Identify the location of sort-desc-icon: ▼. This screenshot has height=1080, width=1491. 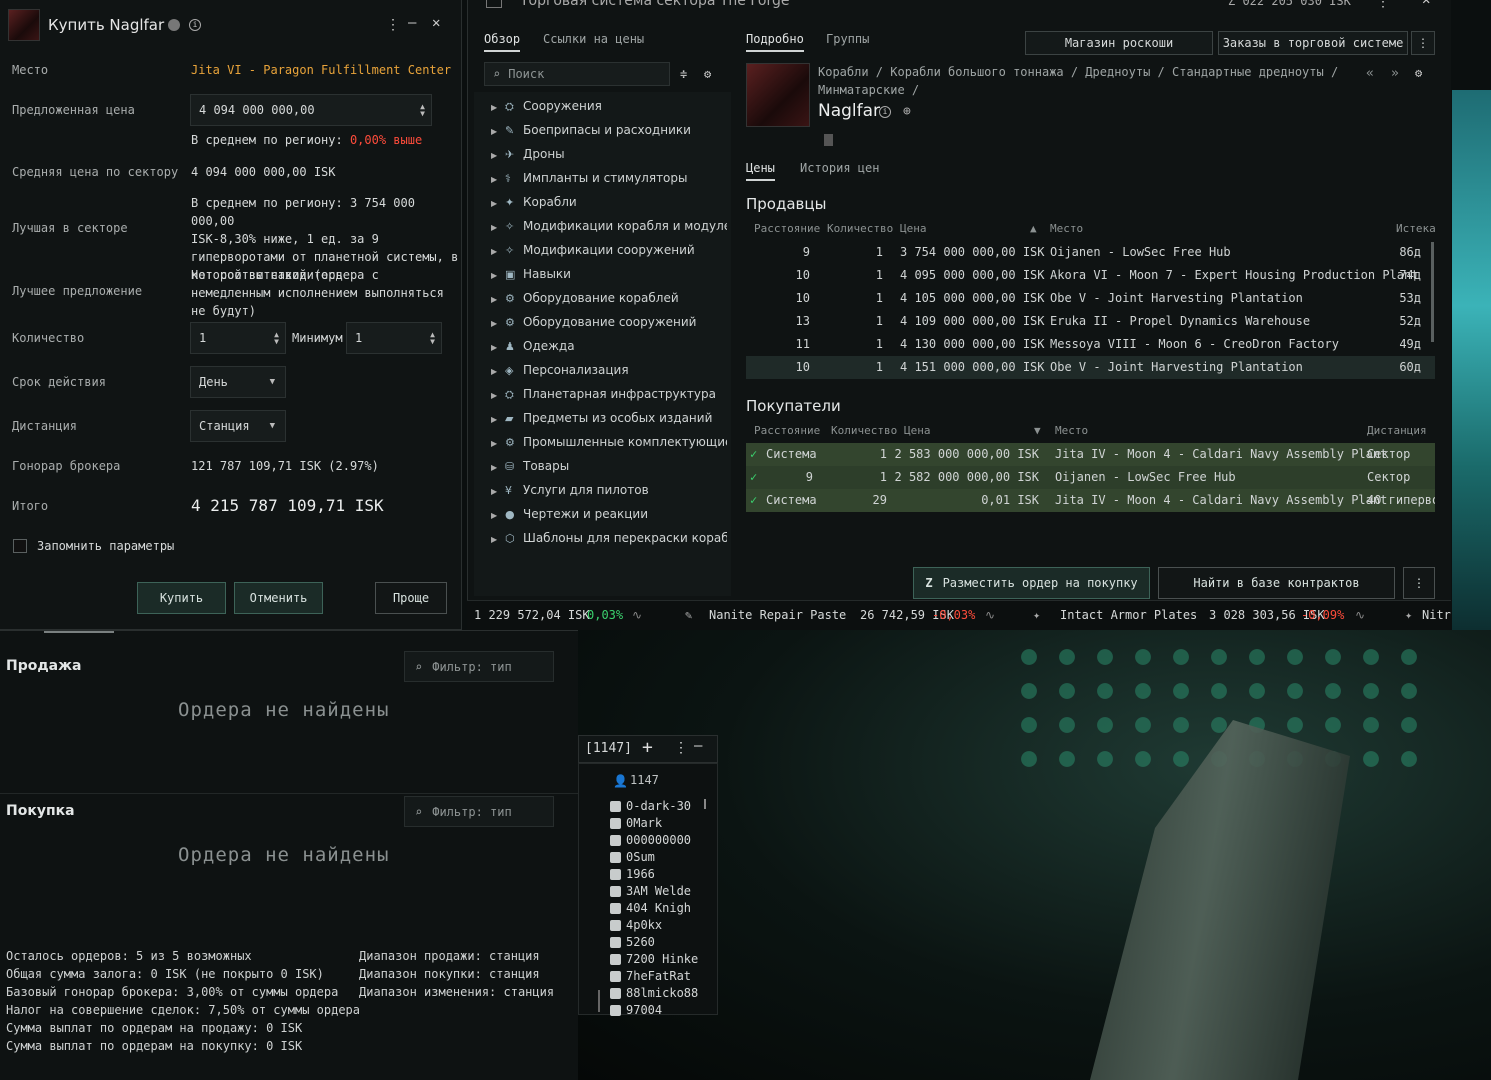
(1037, 430).